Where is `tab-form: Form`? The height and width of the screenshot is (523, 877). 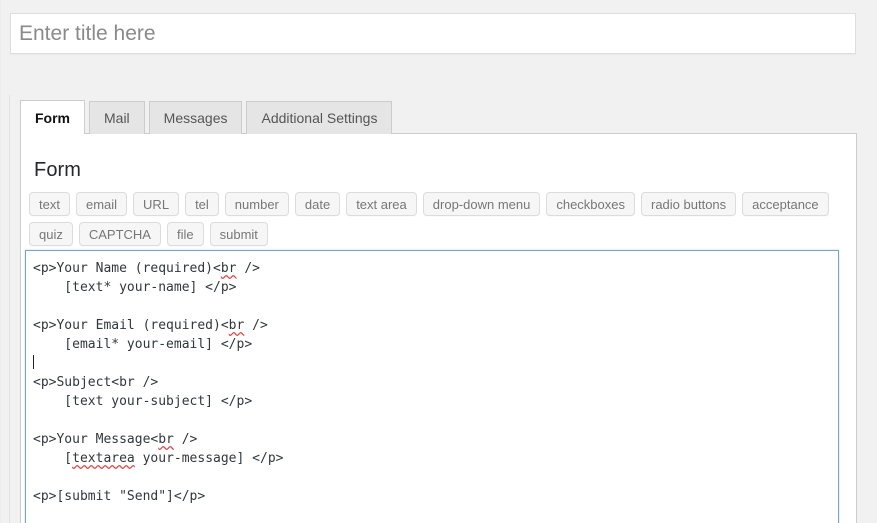
tab-form: Form is located at coordinates (52, 117).